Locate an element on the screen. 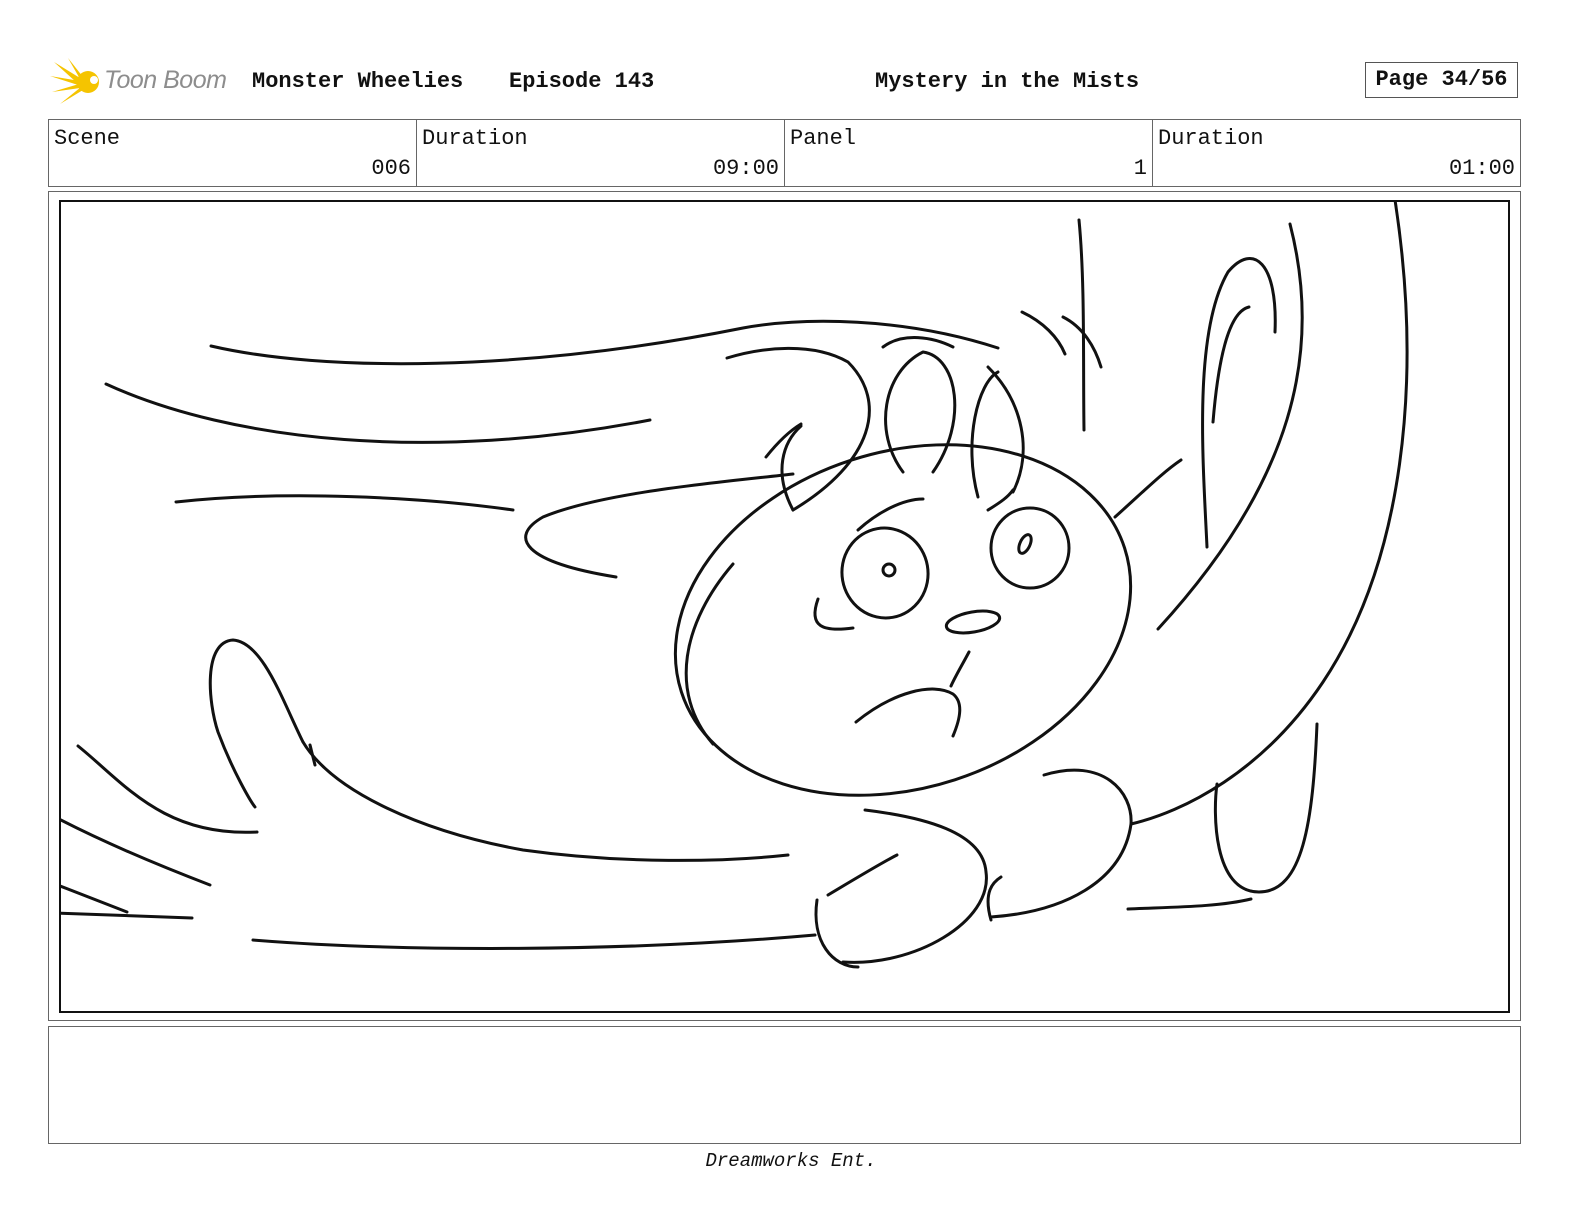 The width and height of the screenshot is (1582, 1225). panel-duration-value: 01:00 is located at coordinates (1481, 168).